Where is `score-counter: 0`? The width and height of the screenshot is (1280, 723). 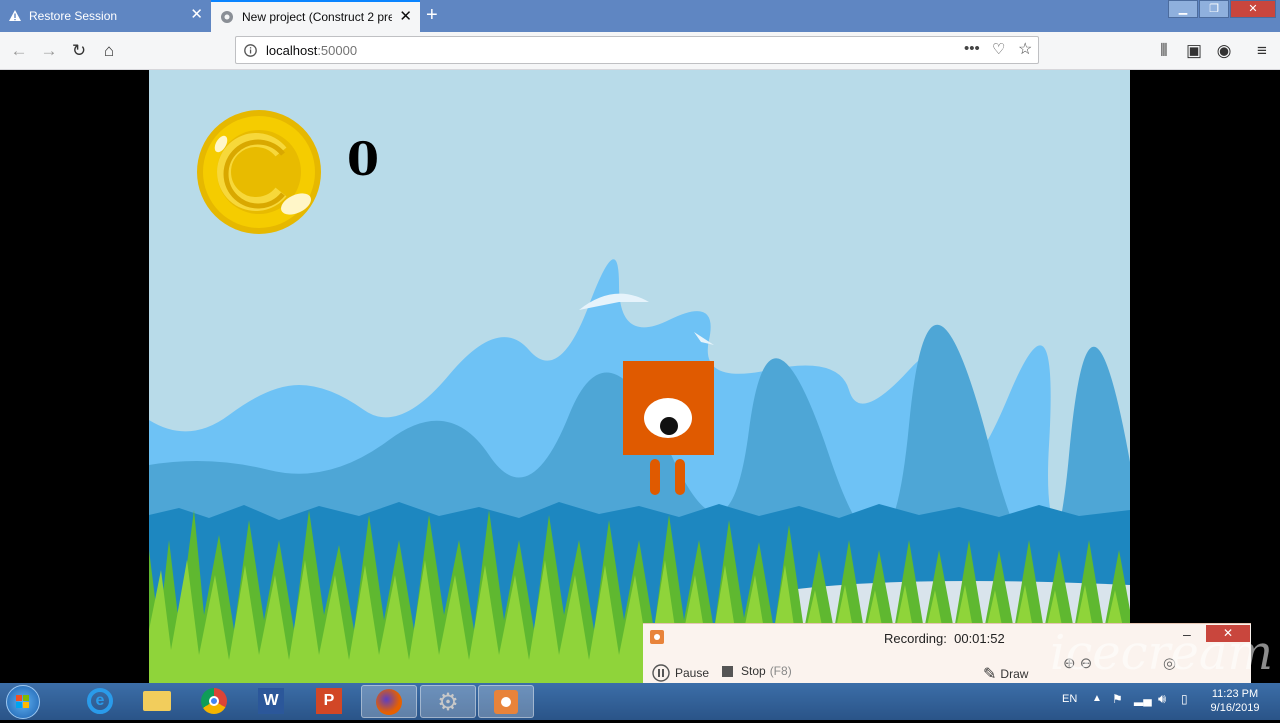
score-counter: 0 is located at coordinates (363, 159).